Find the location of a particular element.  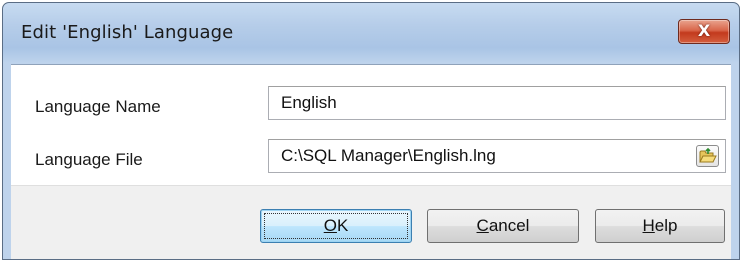

close-button: X is located at coordinates (704, 31).